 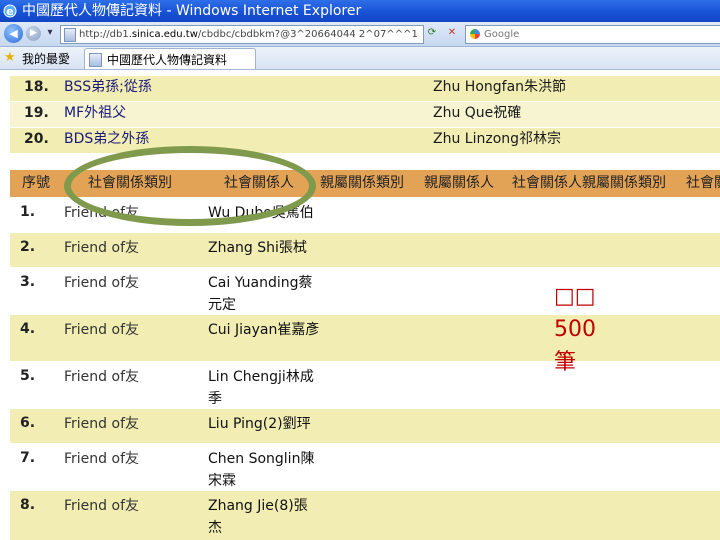 What do you see at coordinates (264, 330) in the screenshot?
I see `related-person-link: Cui Jiayan崔嘉彥` at bounding box center [264, 330].